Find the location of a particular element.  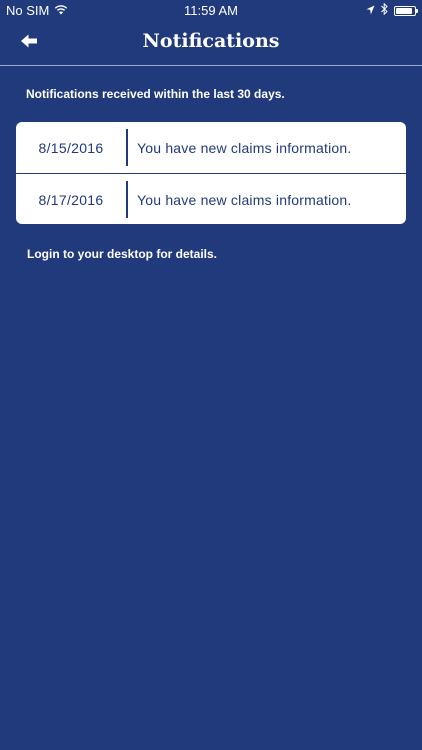

navigation-bar: Notifications is located at coordinates (211, 44).